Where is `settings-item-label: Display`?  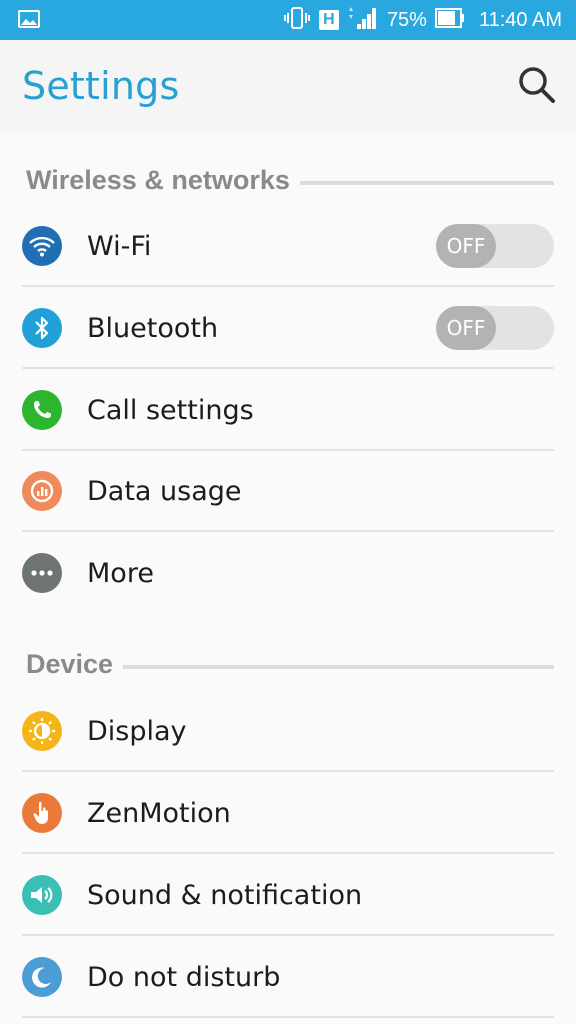 settings-item-label: Display is located at coordinates (137, 731).